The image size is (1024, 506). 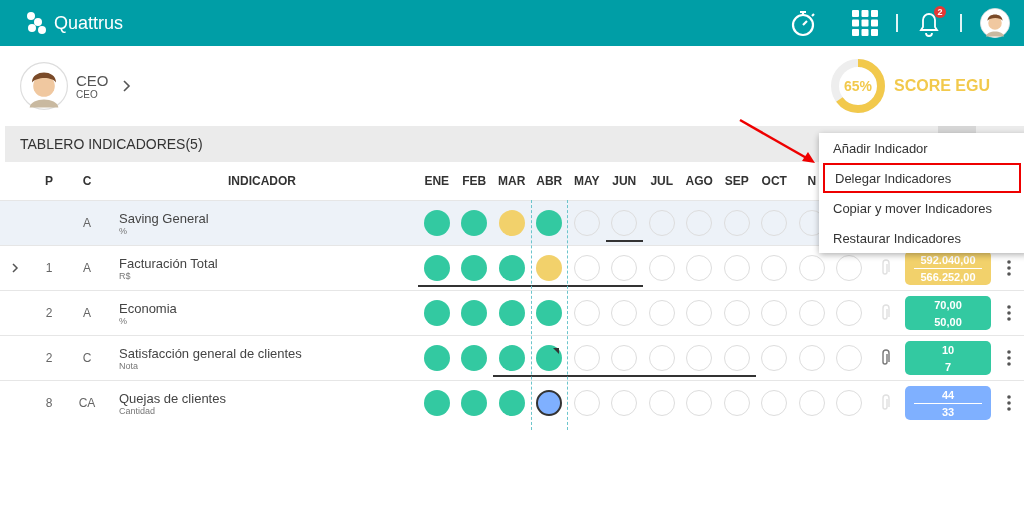 What do you see at coordinates (87, 94) in the screenshot?
I see `profile-subtitle: CEO` at bounding box center [87, 94].